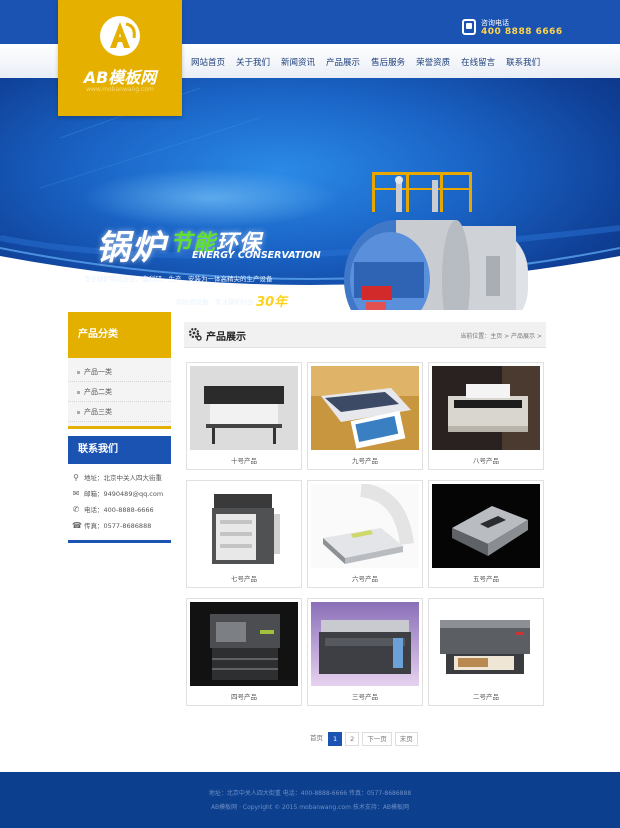 This screenshot has height=828, width=620. I want to click on banner-desc-1: 专业锅炉制造企业，集科研、生产、安装为一体高精尖的生产设备, so click(178, 279).